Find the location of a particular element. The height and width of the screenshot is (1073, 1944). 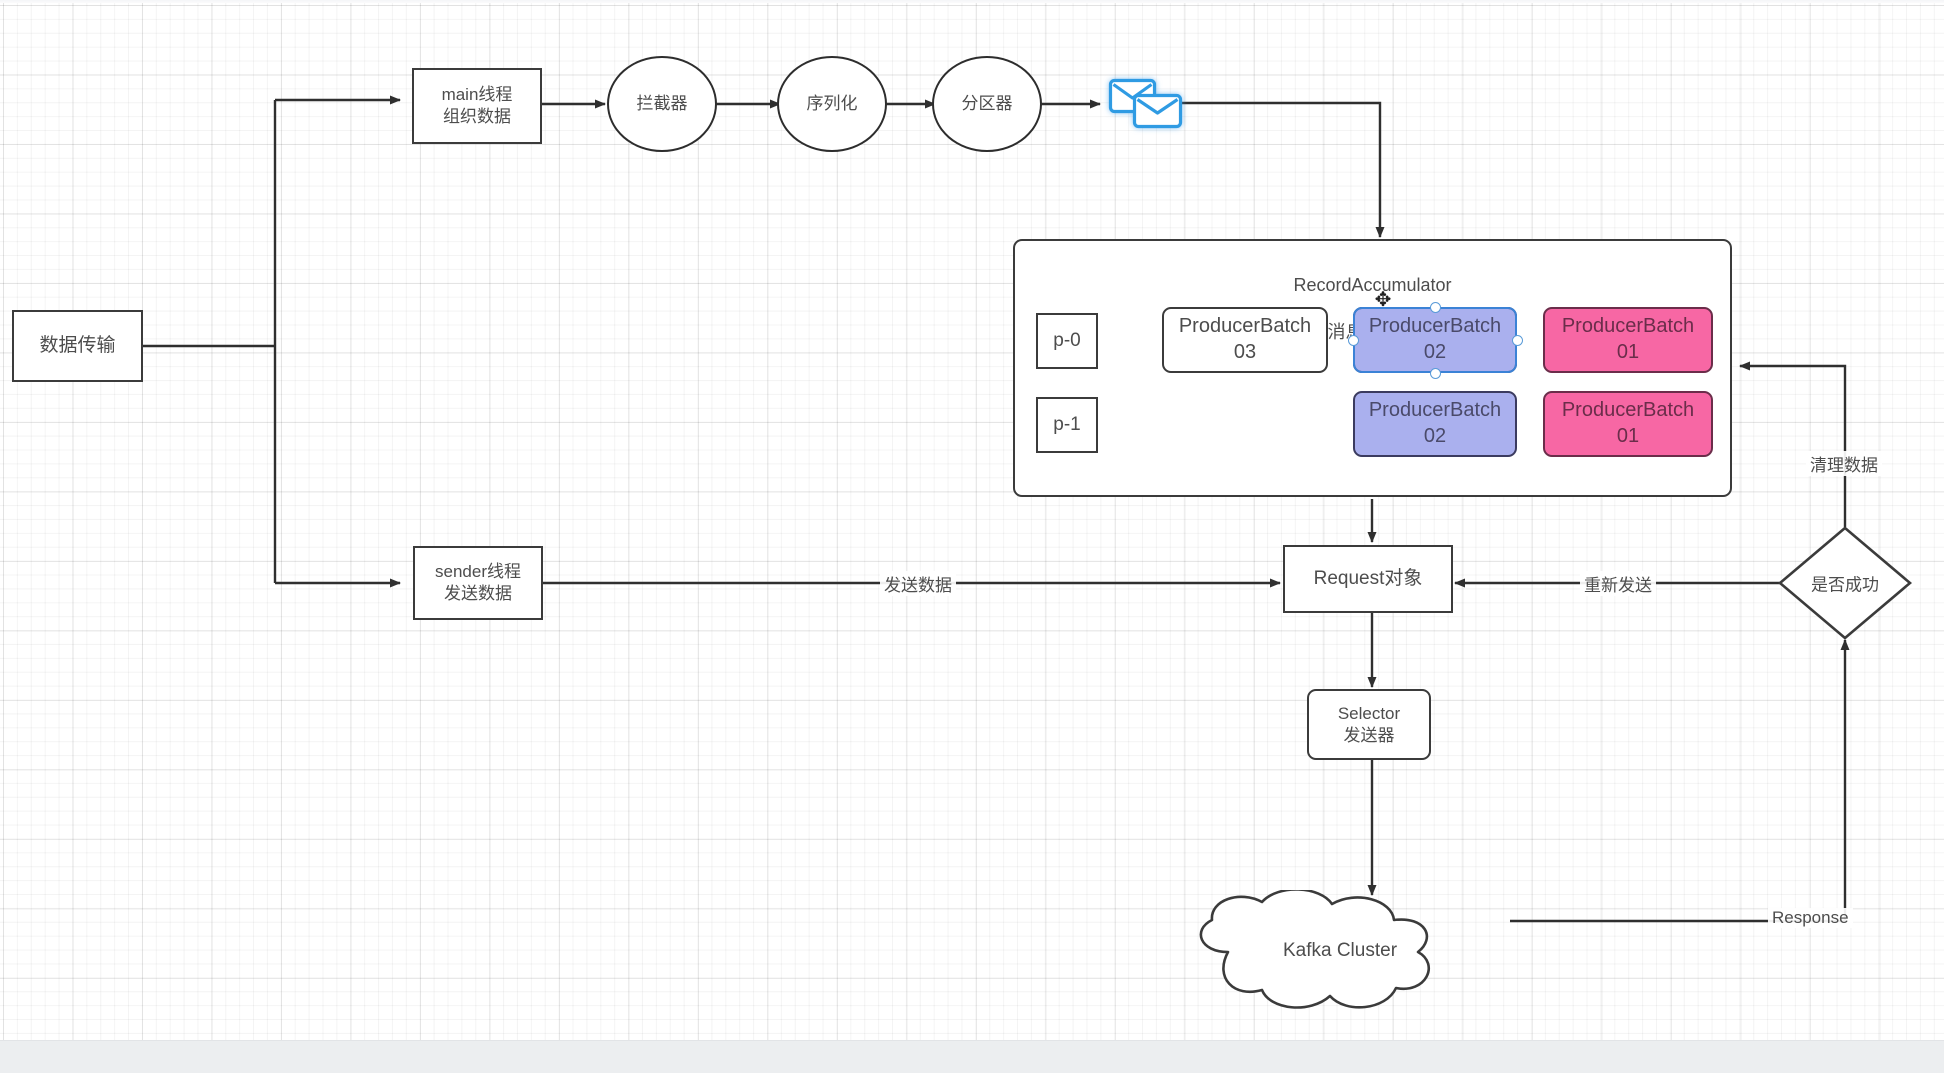

selection-handle-left is located at coordinates (1353, 340).